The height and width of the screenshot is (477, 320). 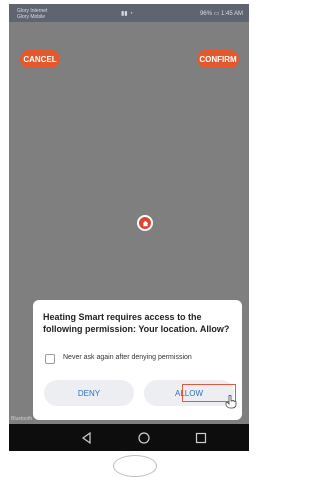 I want to click on status-icons: ▮▮ ◔, so click(x=127, y=13).